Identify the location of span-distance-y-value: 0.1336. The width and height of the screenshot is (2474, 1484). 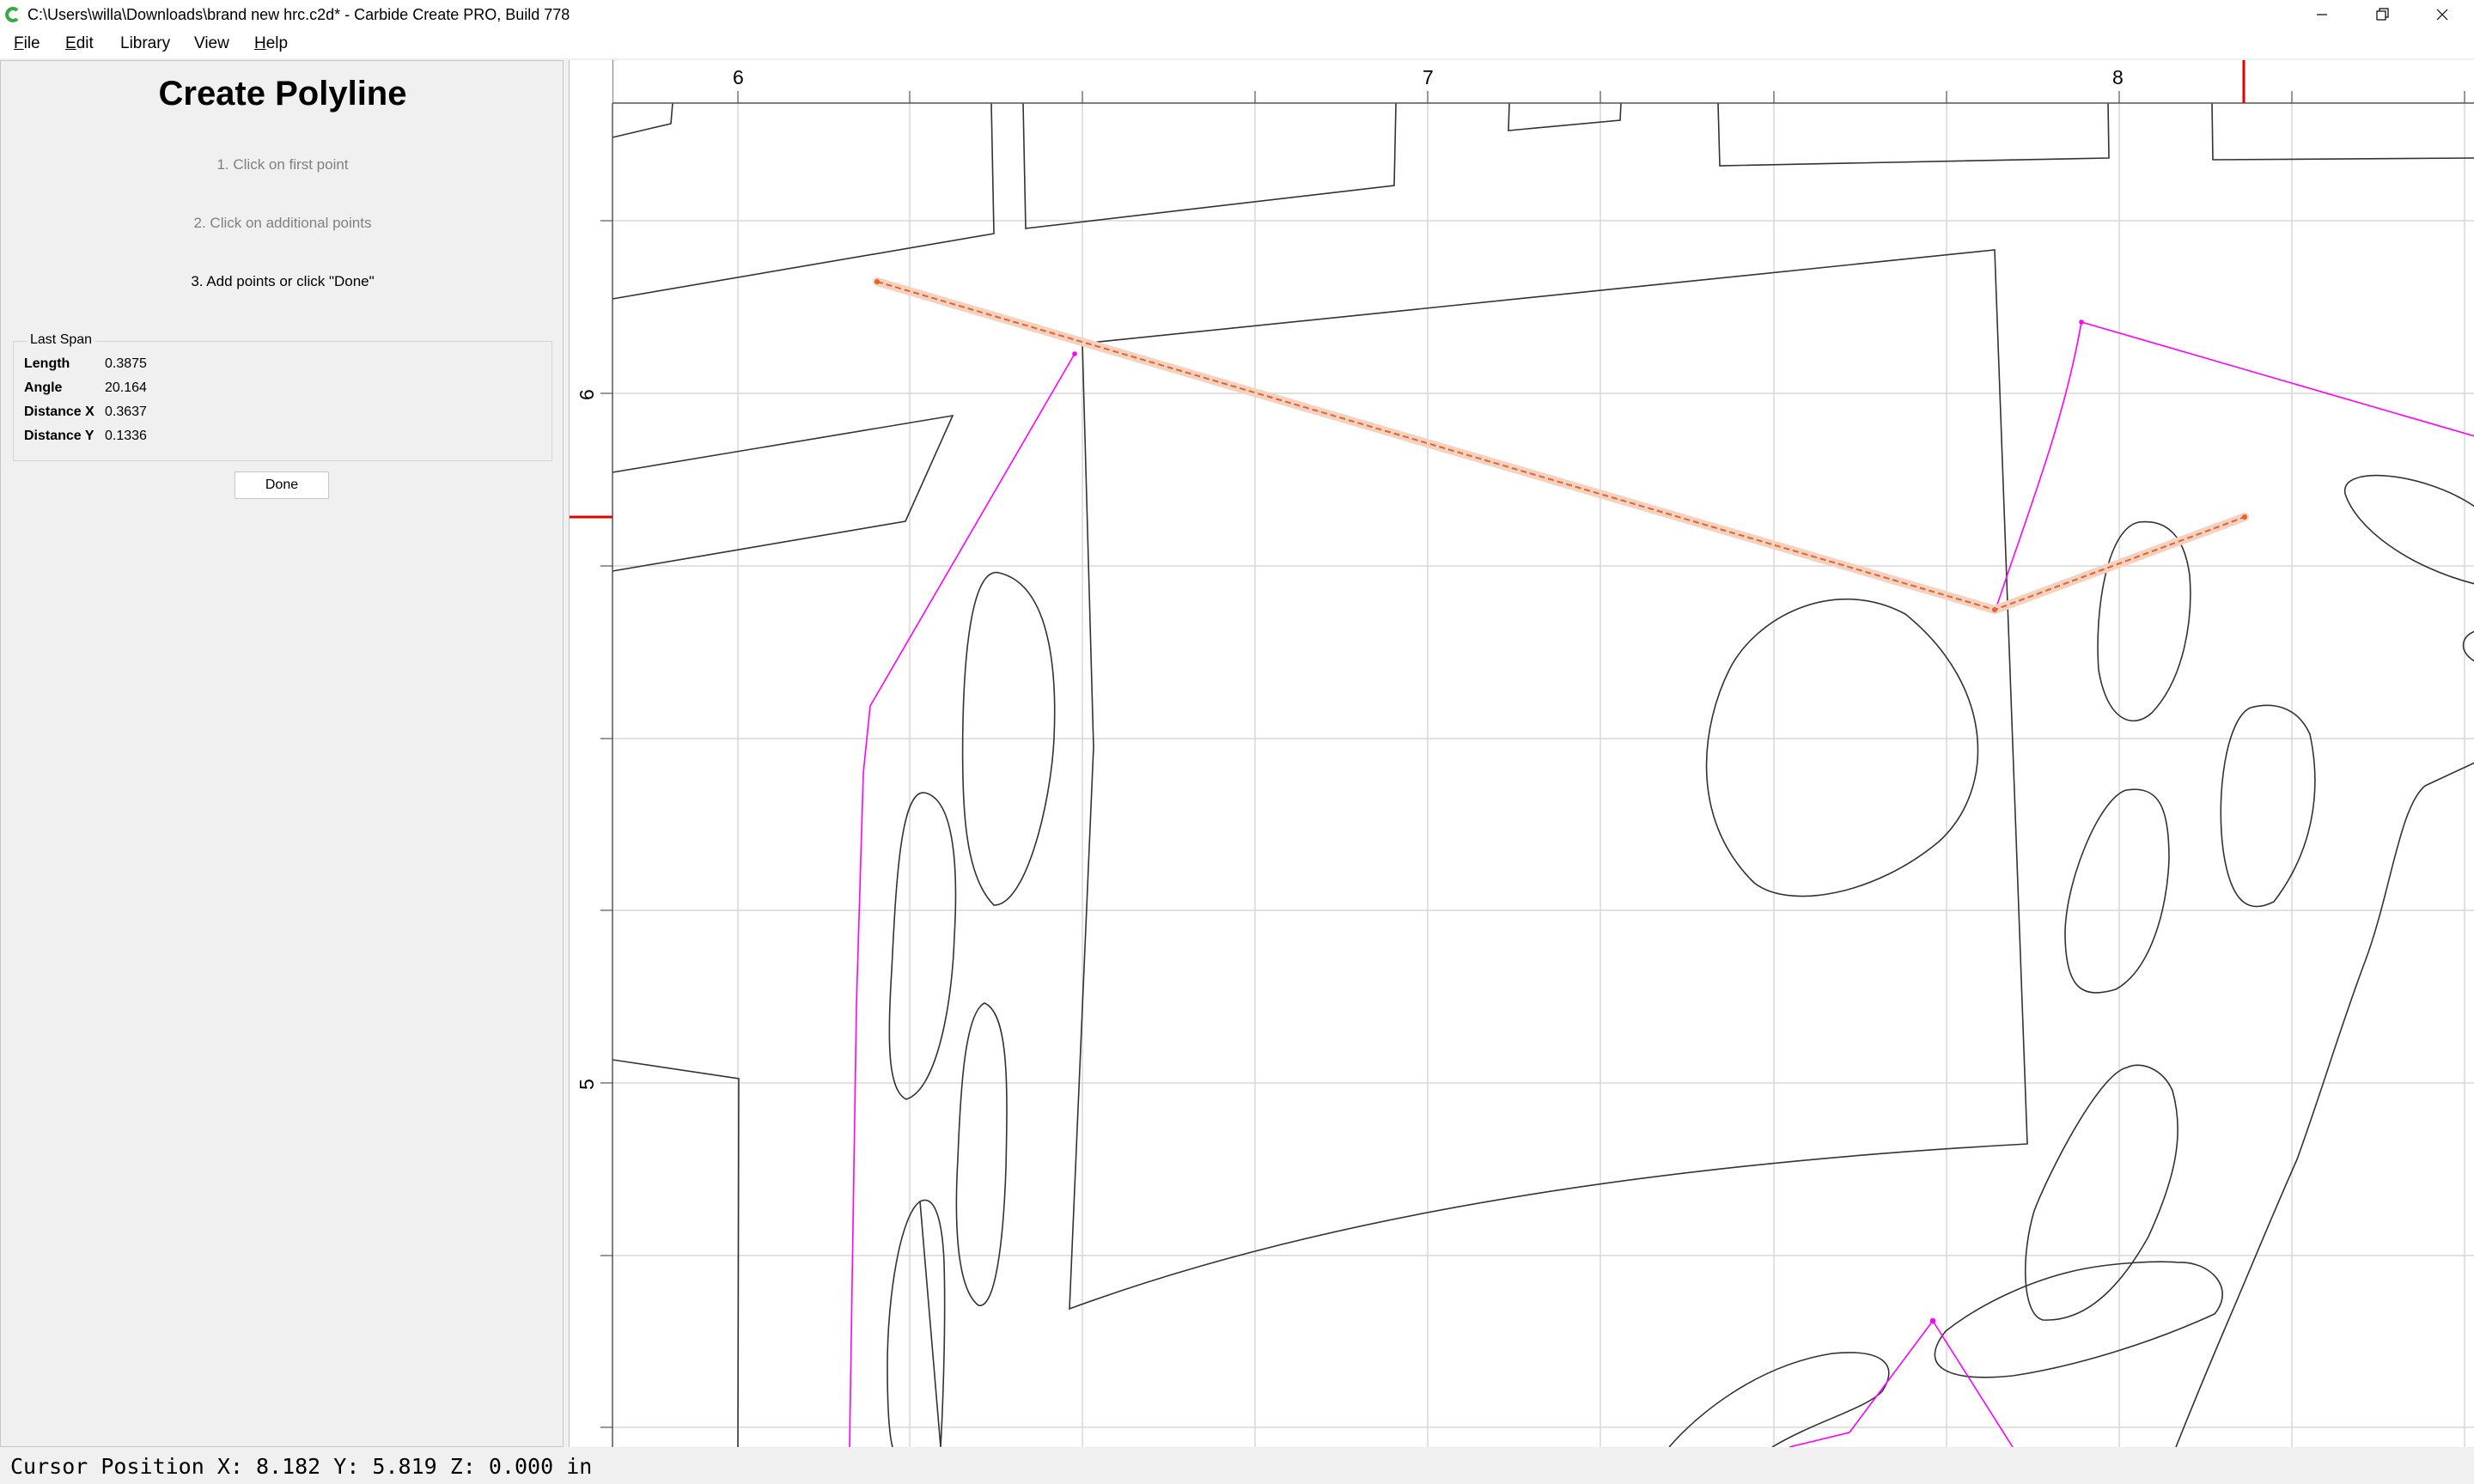
(126, 436).